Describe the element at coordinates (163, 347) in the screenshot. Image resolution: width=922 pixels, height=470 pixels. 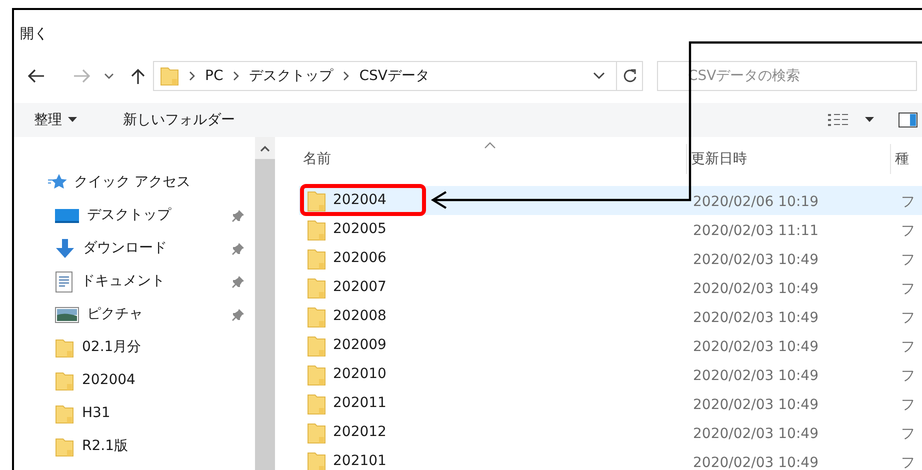
I see `sidebar-item: 02.1月分` at that location.